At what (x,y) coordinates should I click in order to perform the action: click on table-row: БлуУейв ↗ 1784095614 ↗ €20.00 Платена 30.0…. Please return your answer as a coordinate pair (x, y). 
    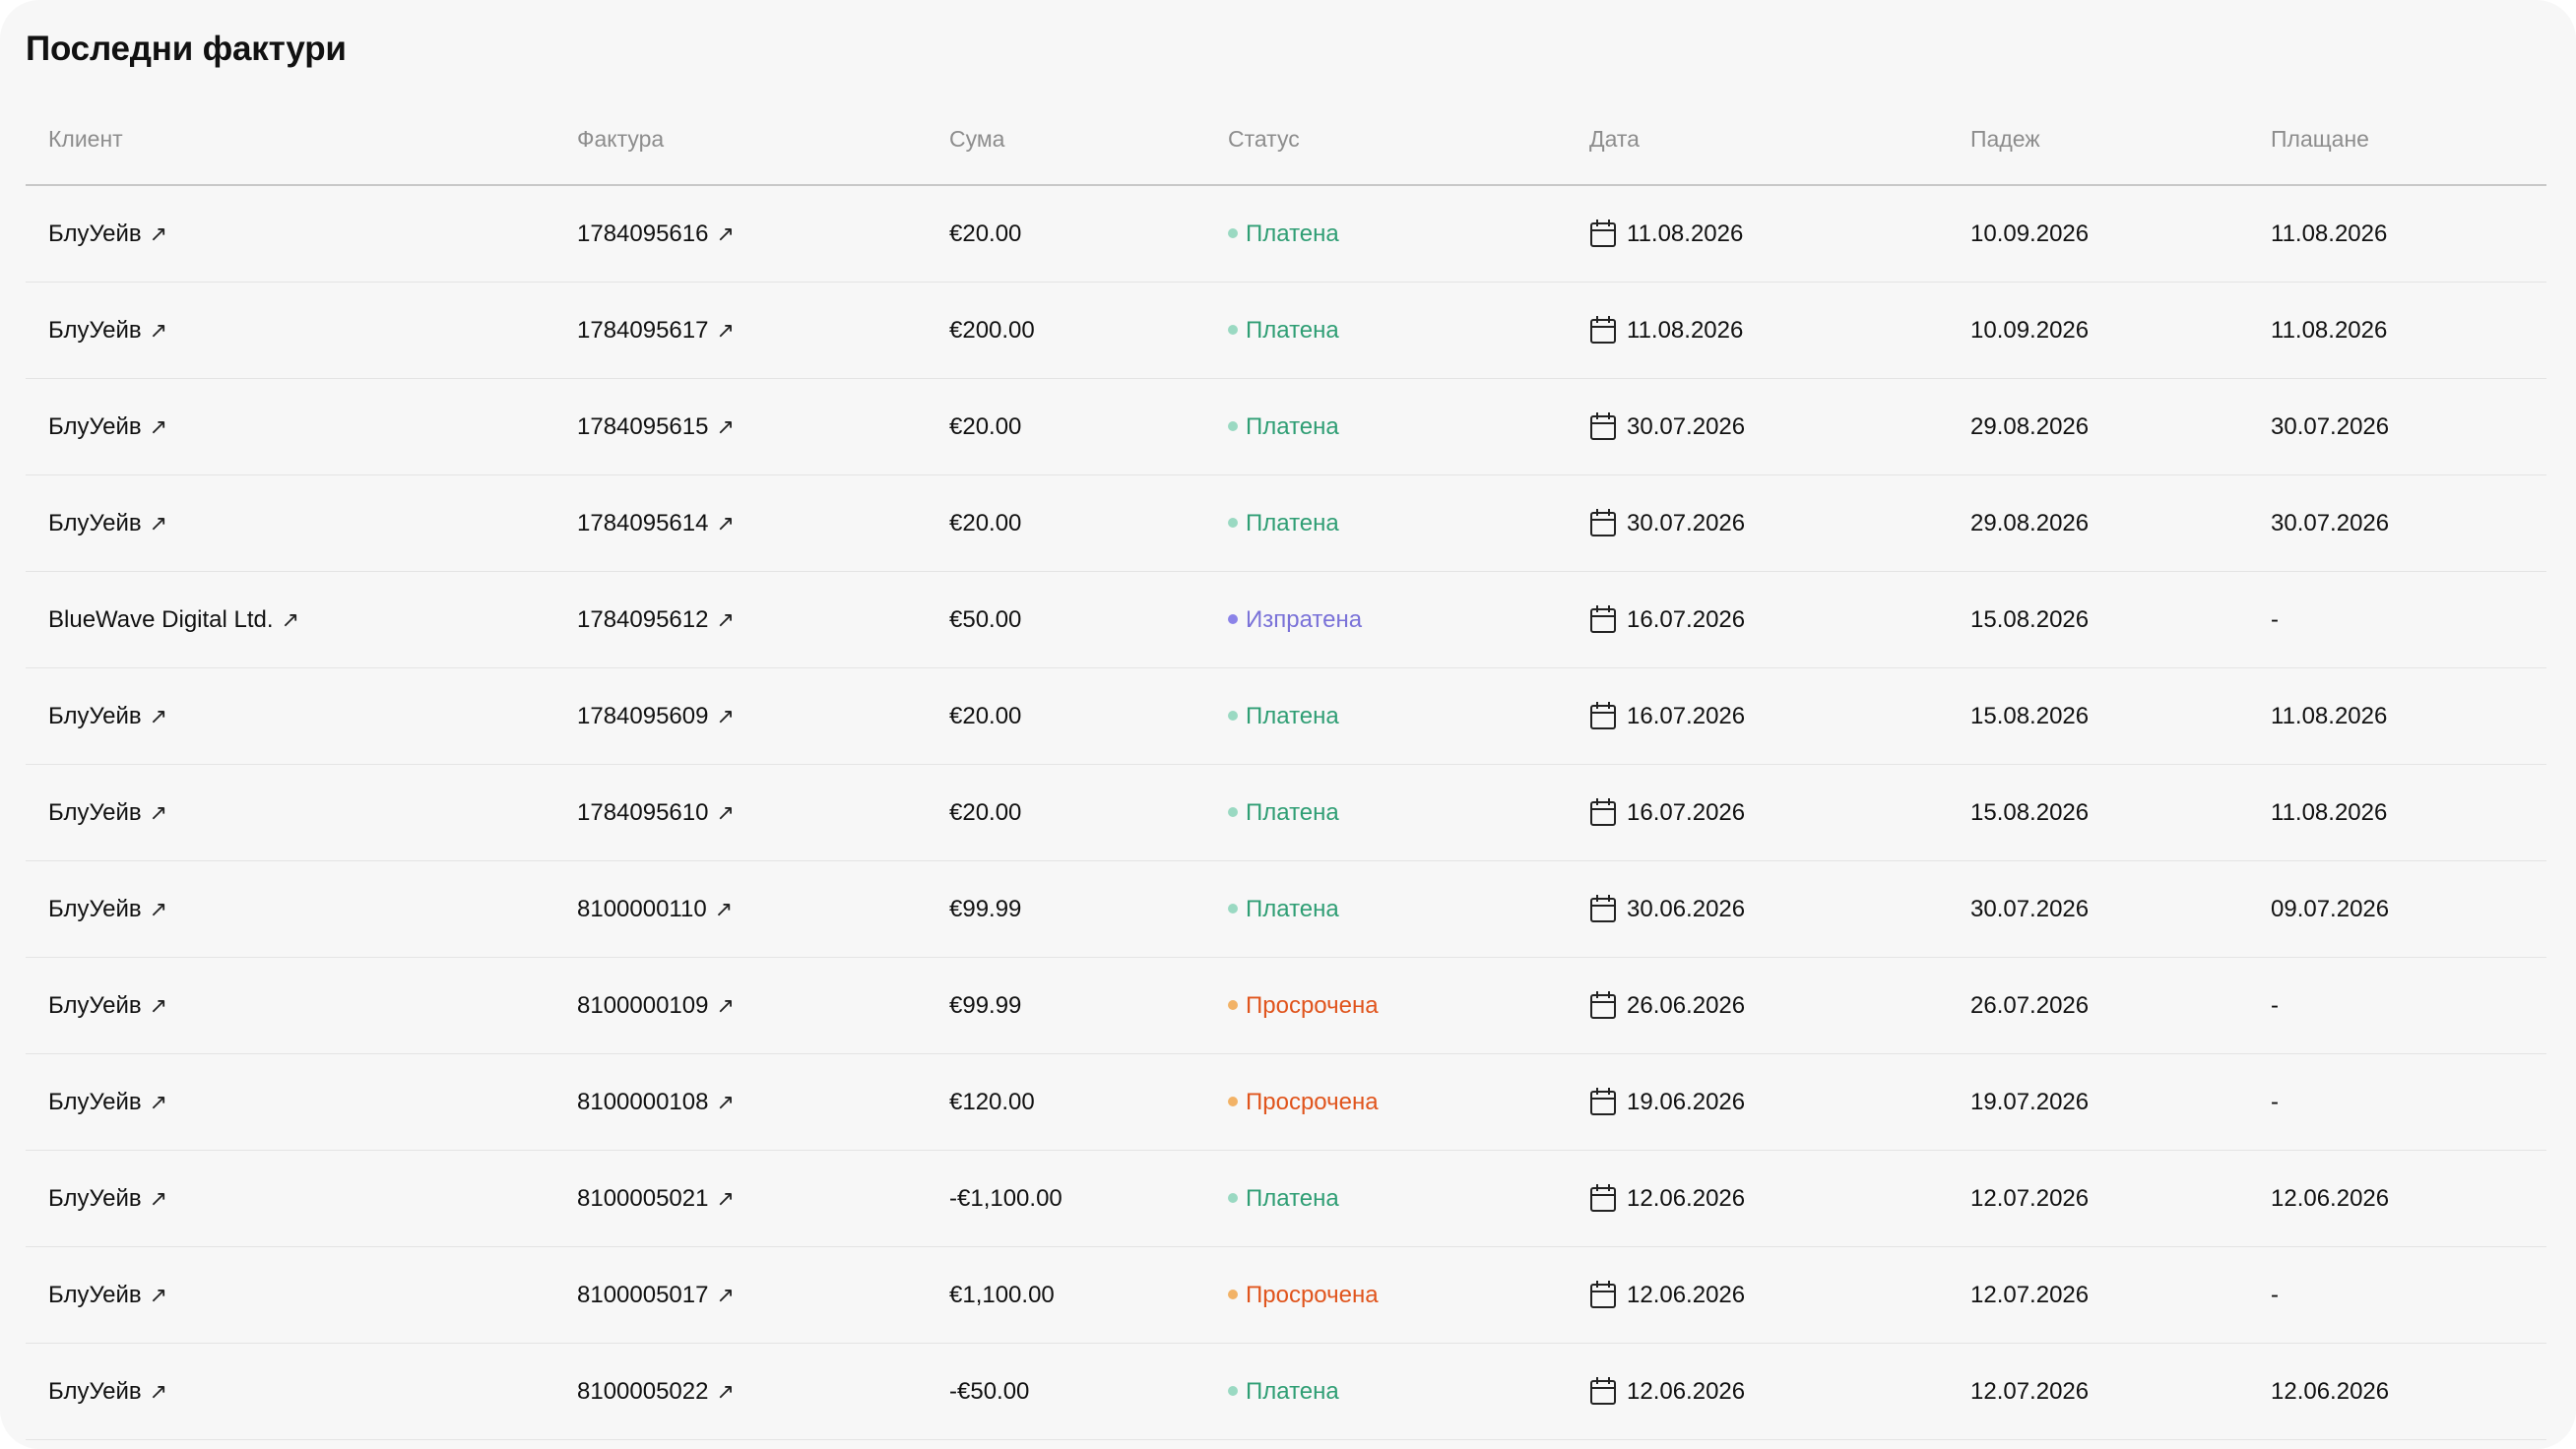
    Looking at the image, I should click on (1286, 523).